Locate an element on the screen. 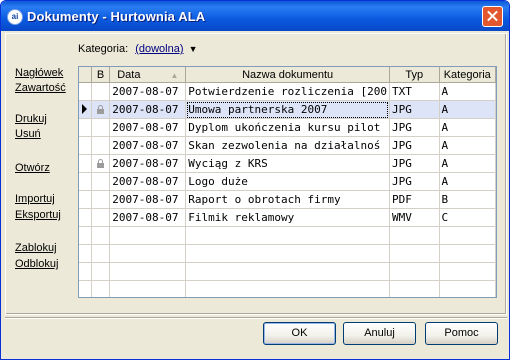 The width and height of the screenshot is (512, 362). row-name-cell: Wyciąg z KRS is located at coordinates (287, 163).